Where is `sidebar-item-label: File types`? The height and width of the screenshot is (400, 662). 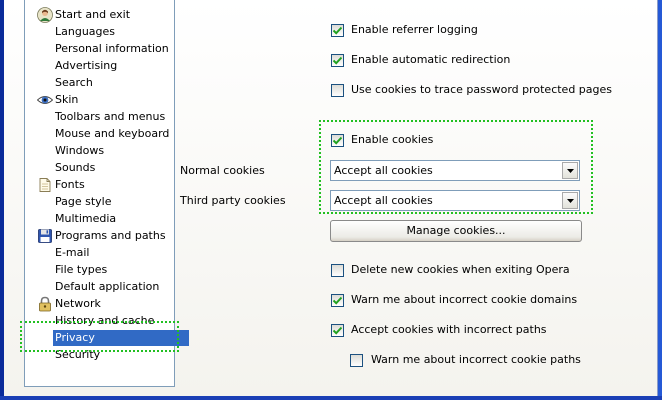
sidebar-item-label: File types is located at coordinates (81, 269).